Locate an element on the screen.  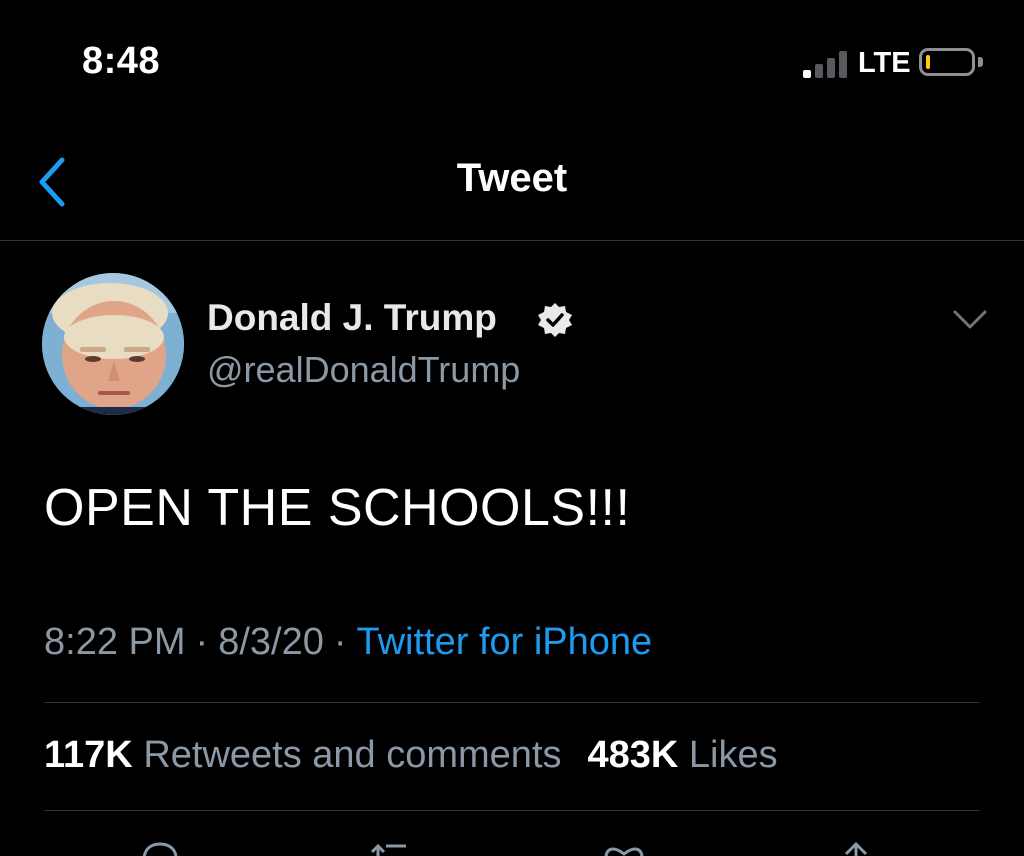
avatar-image is located at coordinates (113, 344).